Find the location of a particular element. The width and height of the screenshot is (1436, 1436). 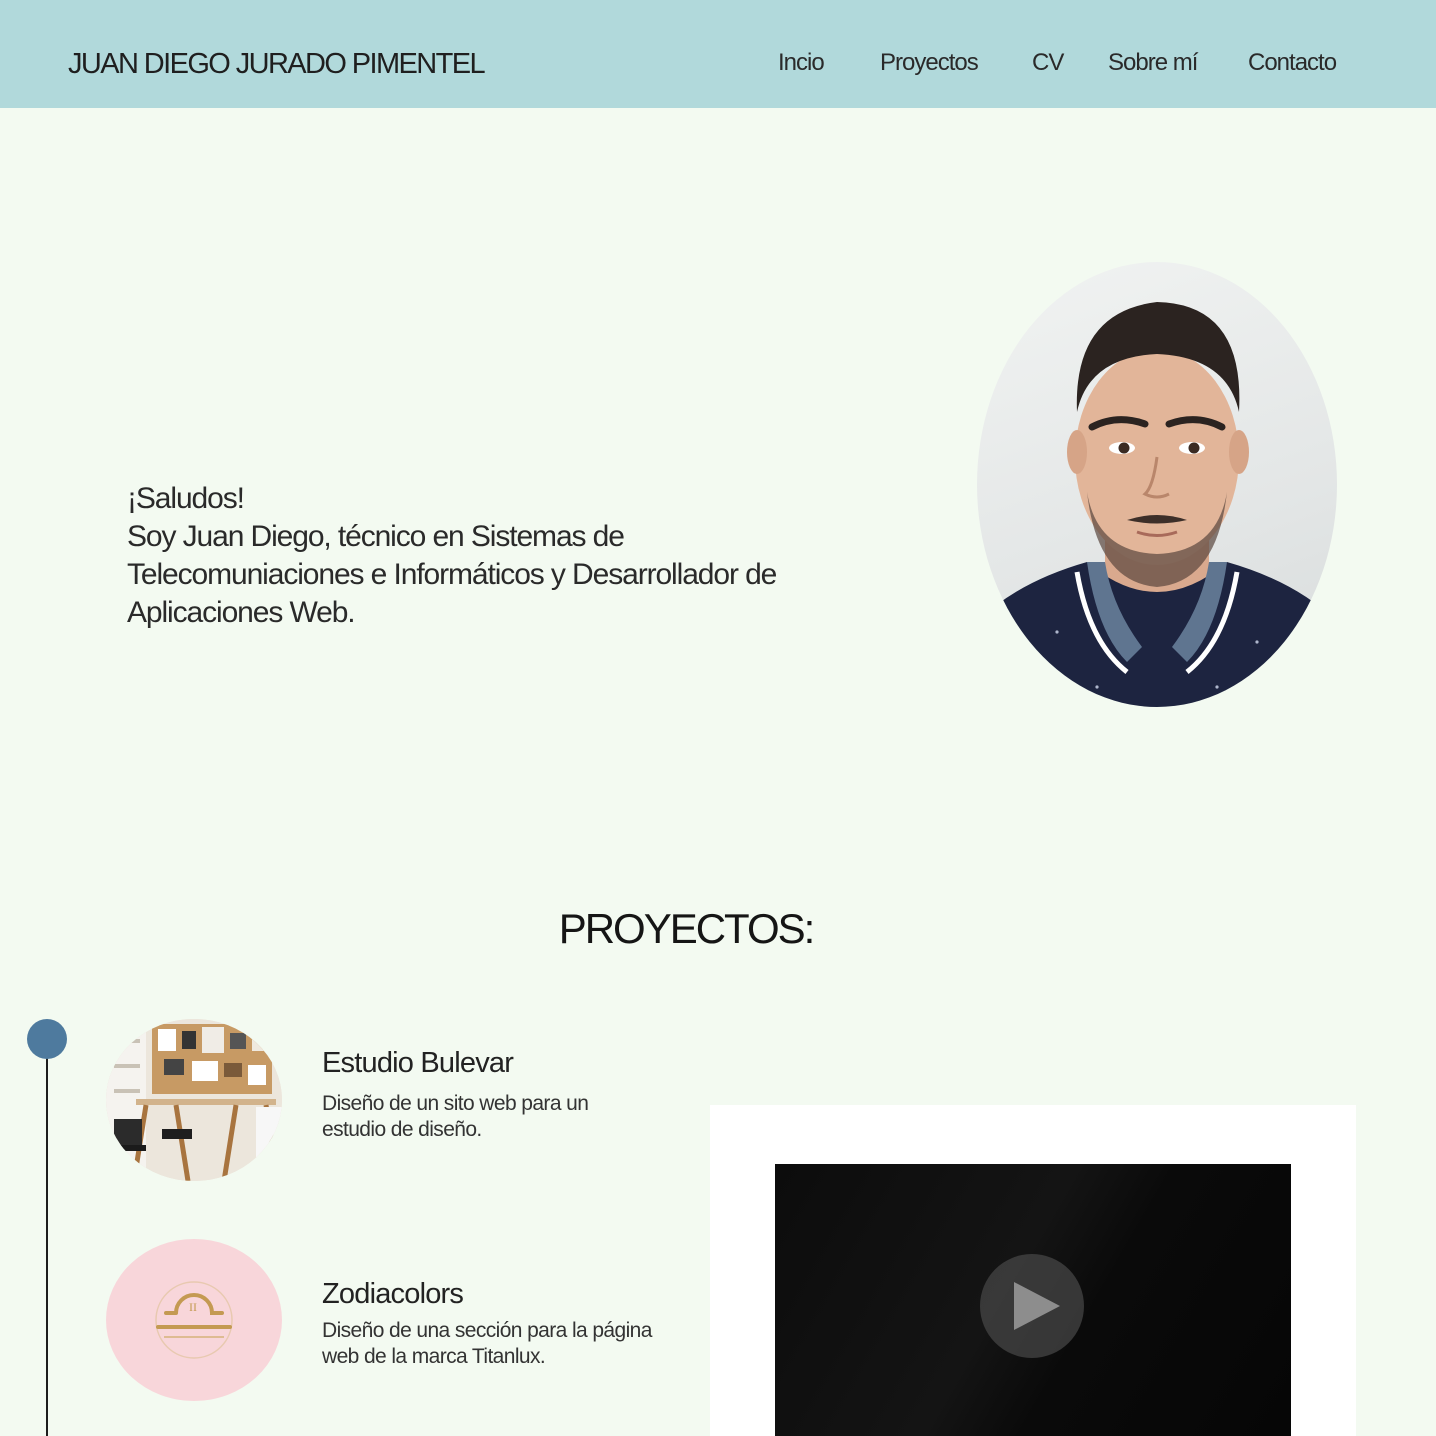

nav-link-inicio: Incio is located at coordinates (801, 63).